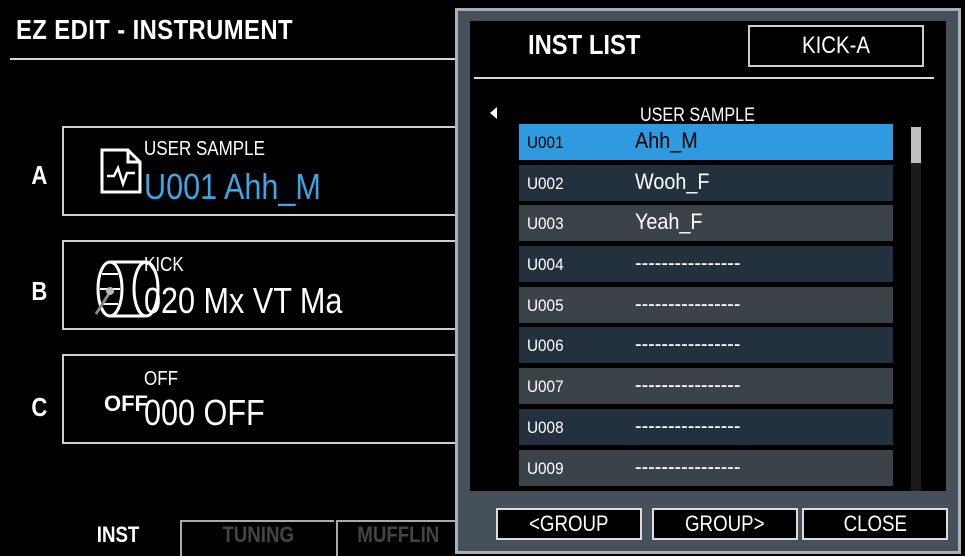  I want to click on slot-b-name: 020 Mx VT Ma, so click(243, 300).